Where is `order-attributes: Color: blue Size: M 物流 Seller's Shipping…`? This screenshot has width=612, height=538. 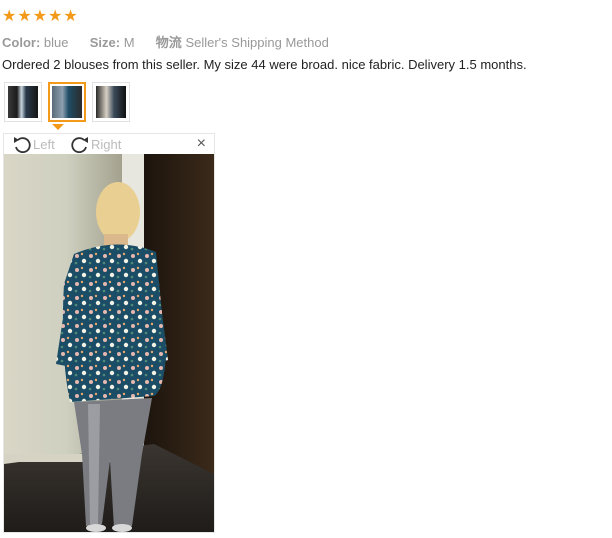 order-attributes: Color: blue Size: M 物流 Seller's Shipping… is located at coordinates (165, 41).